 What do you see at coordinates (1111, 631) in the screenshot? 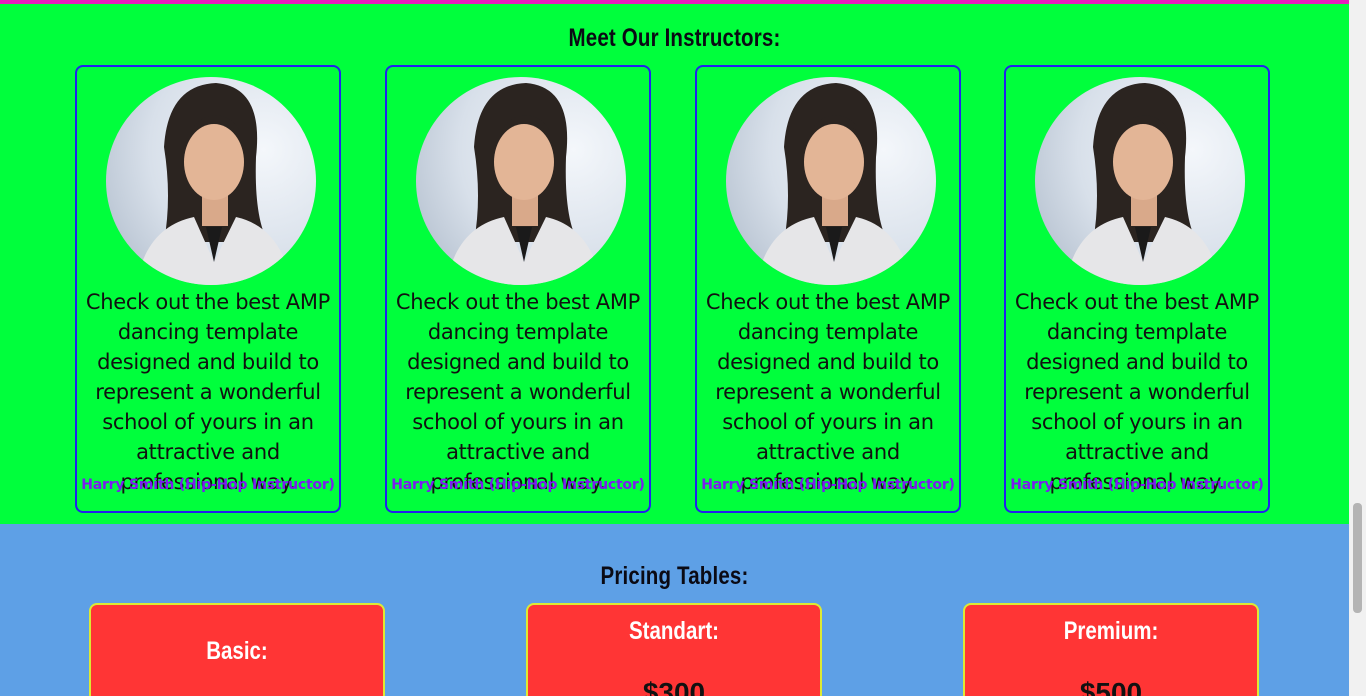
I see `plan-name: Premium:` at bounding box center [1111, 631].